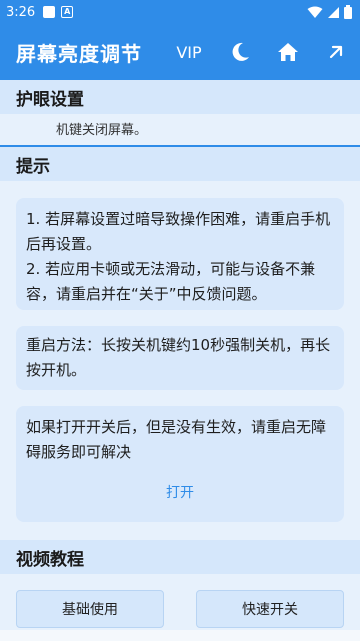  I want to click on status-time: 3:26, so click(21, 12).